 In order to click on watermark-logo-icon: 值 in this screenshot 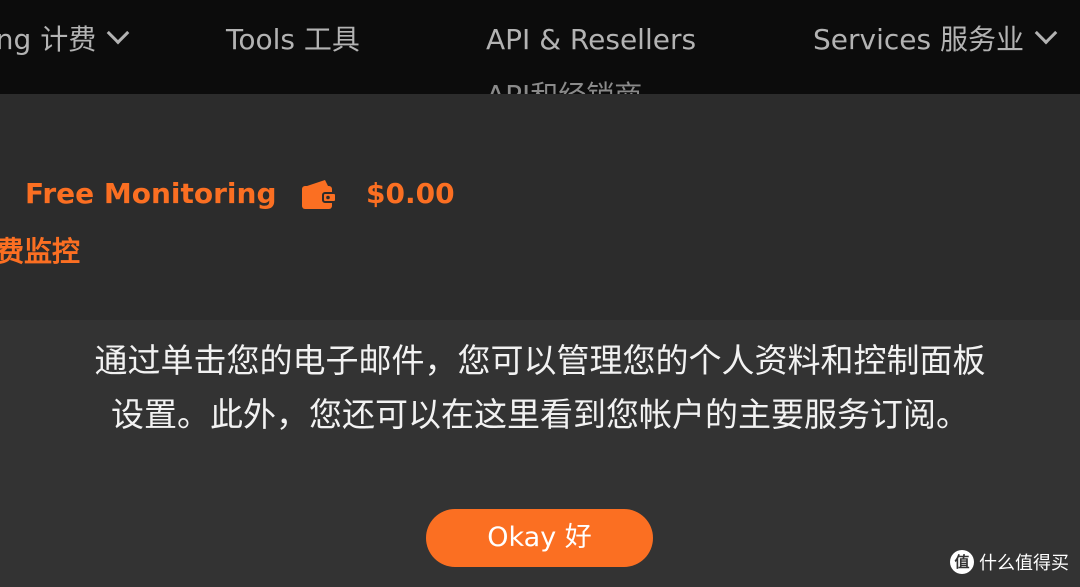, I will do `click(962, 562)`.